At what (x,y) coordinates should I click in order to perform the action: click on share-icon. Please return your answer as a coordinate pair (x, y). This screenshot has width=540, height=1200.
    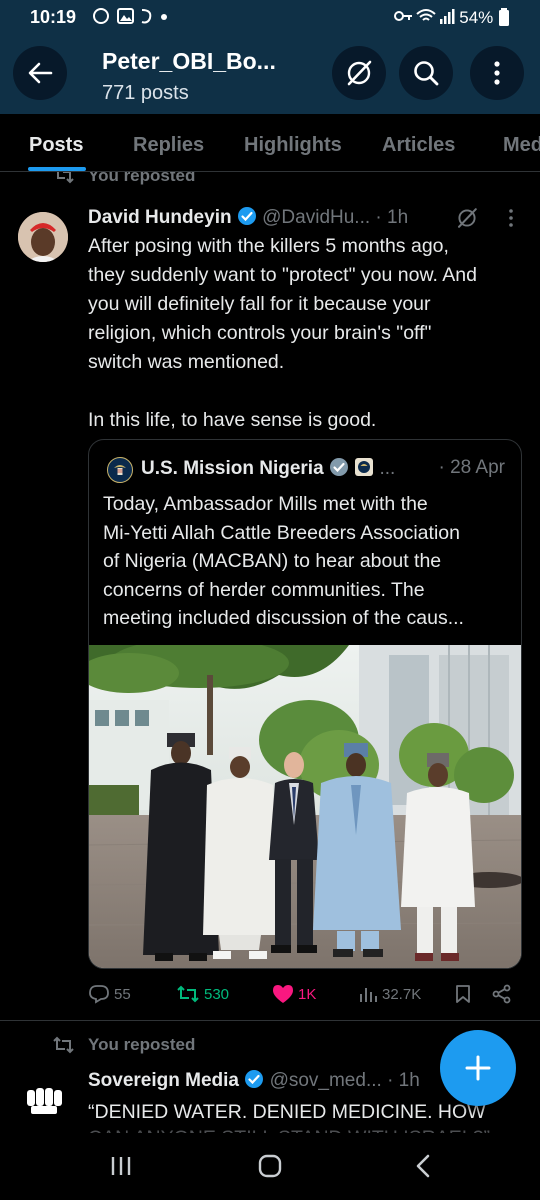
    Looking at the image, I should click on (501, 994).